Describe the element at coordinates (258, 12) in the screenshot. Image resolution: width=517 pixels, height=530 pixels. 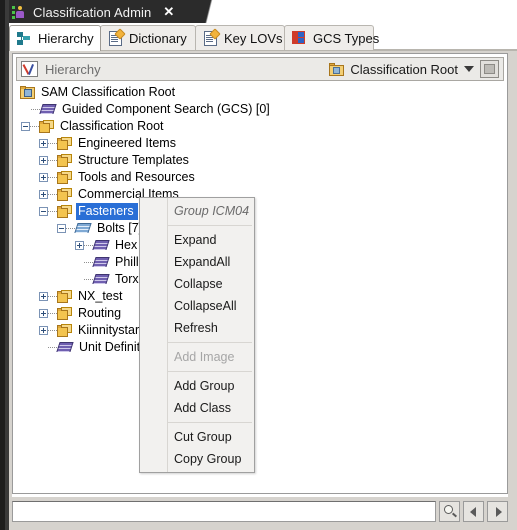
I see `window-chrome: Classification Admin ✕` at that location.